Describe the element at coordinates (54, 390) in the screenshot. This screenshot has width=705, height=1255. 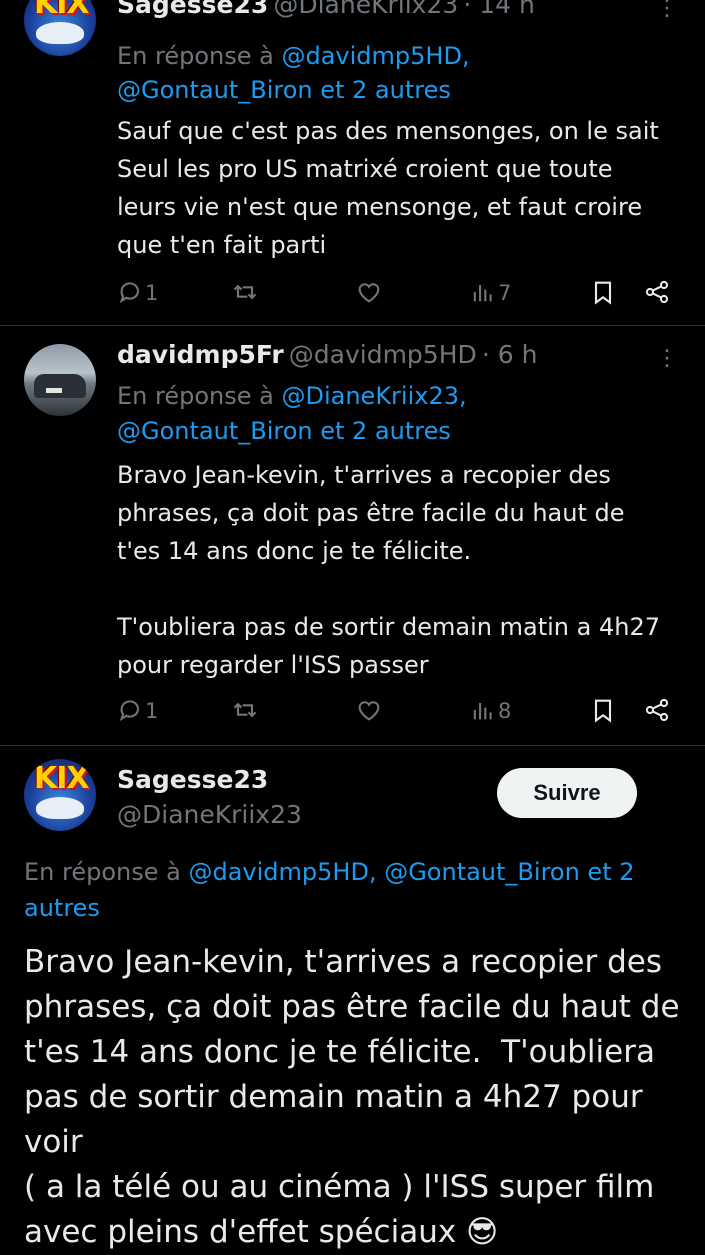
I see `car-plate` at that location.